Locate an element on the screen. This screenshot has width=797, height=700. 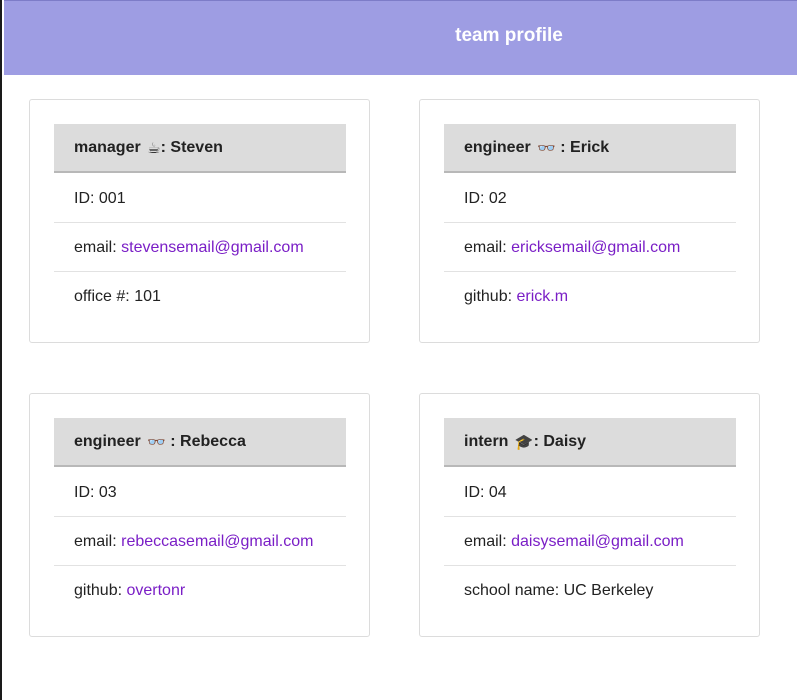
card-email-row: email: daisysemail@gmail.com is located at coordinates (590, 541).